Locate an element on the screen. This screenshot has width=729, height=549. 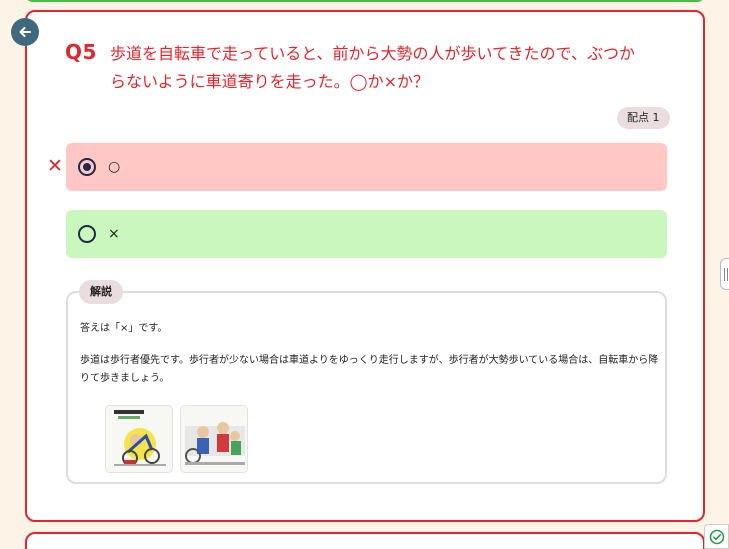
points-badge: 配点 1 is located at coordinates (643, 118).